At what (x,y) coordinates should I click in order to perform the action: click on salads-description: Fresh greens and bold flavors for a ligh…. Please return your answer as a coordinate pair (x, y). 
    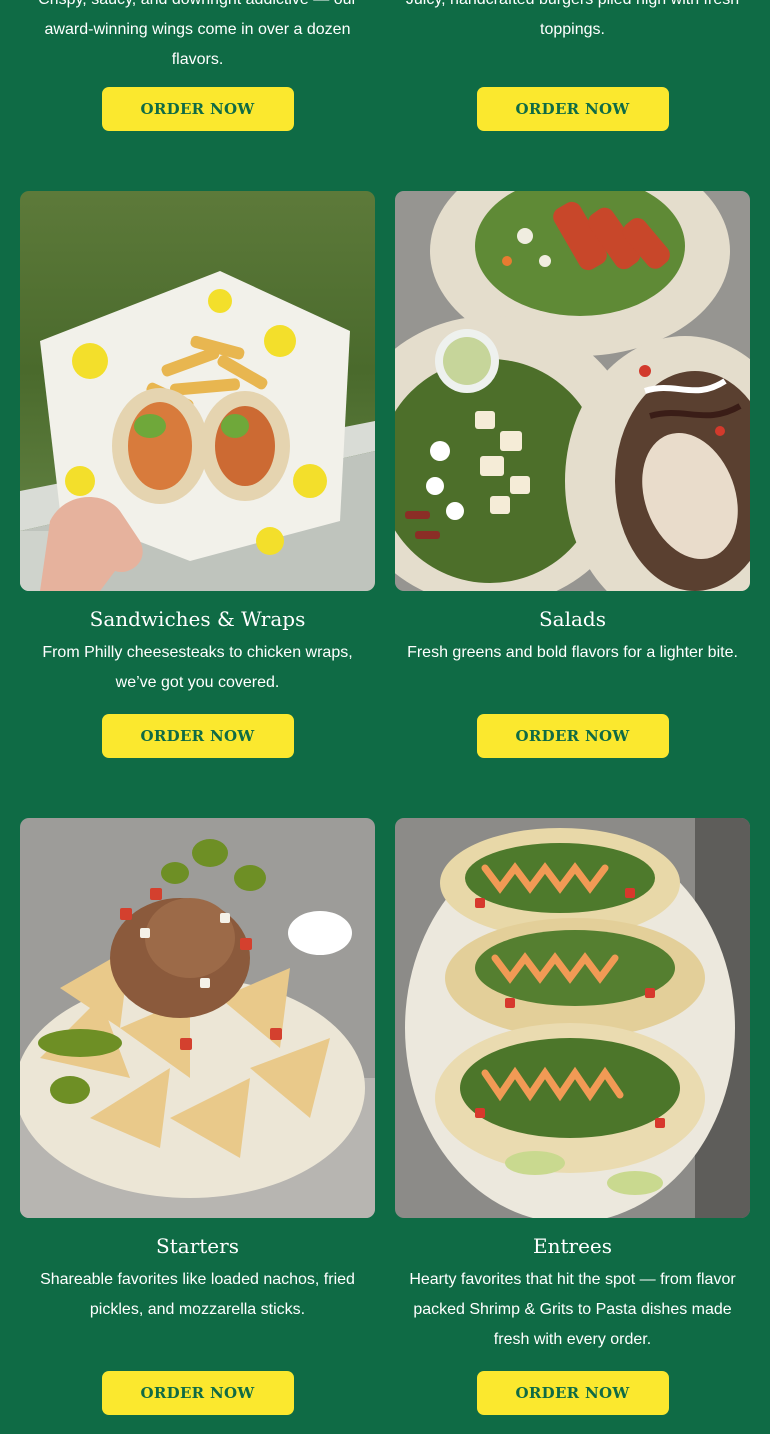
    Looking at the image, I should click on (572, 652).